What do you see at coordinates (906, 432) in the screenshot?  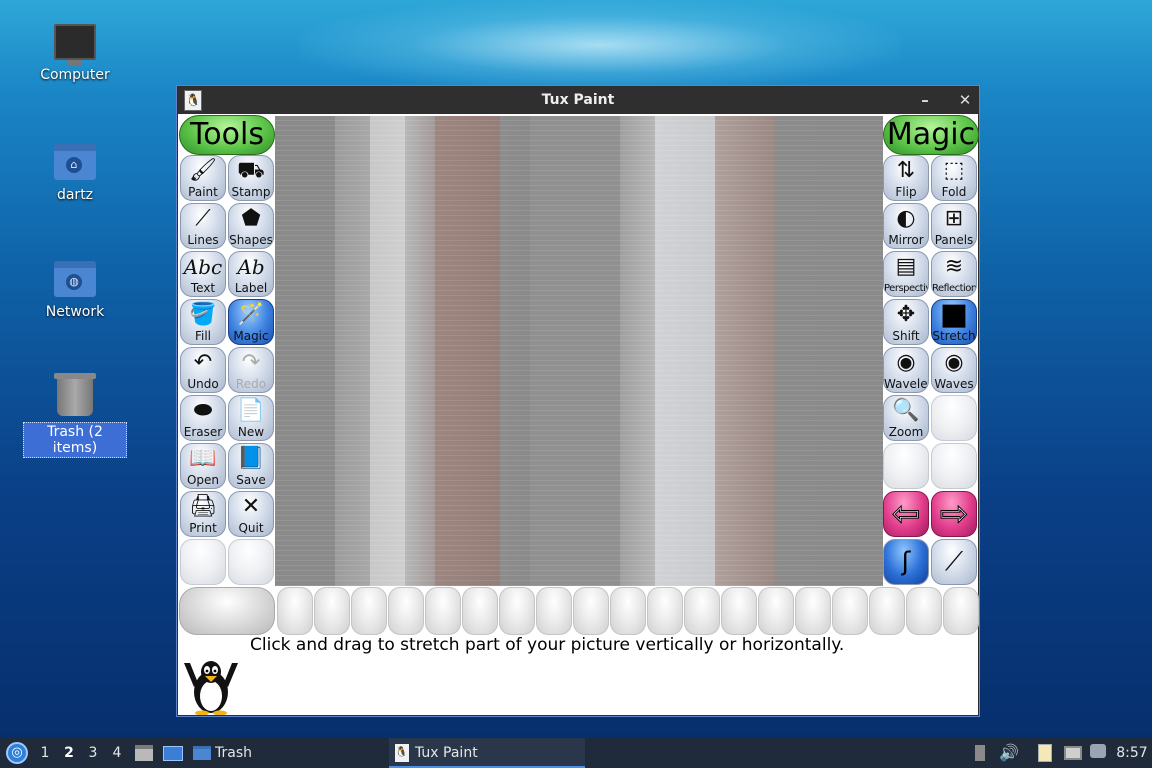 I see `tool-label: Zoom` at bounding box center [906, 432].